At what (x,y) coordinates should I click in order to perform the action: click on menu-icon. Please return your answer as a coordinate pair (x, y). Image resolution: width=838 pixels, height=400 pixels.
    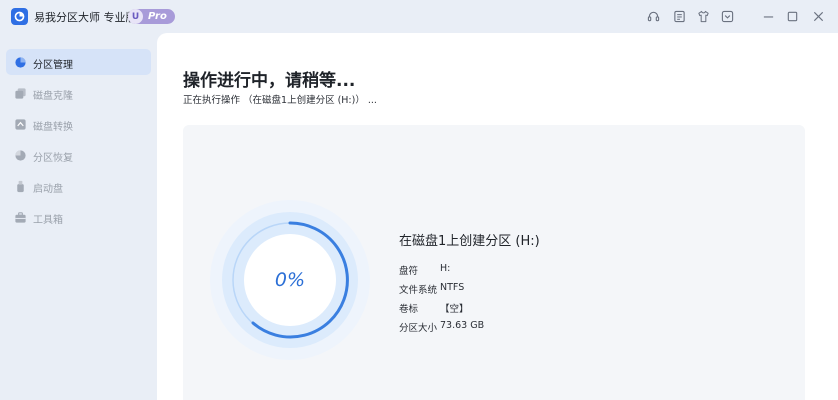
    Looking at the image, I should click on (727, 16).